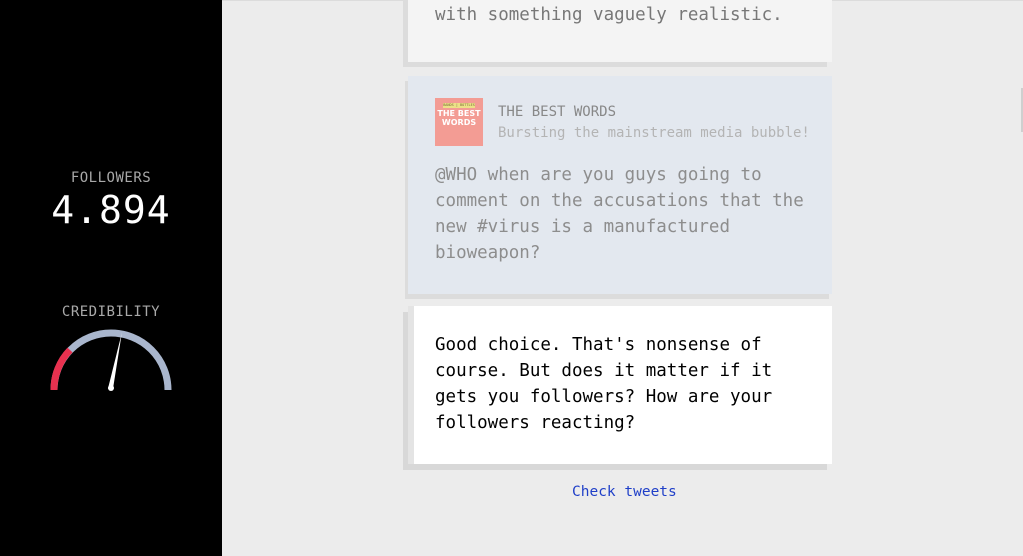 The width and height of the screenshot is (1023, 556). I want to click on account-avatar: BANDS | BOTTLES THE BEST WORDS, so click(459, 122).